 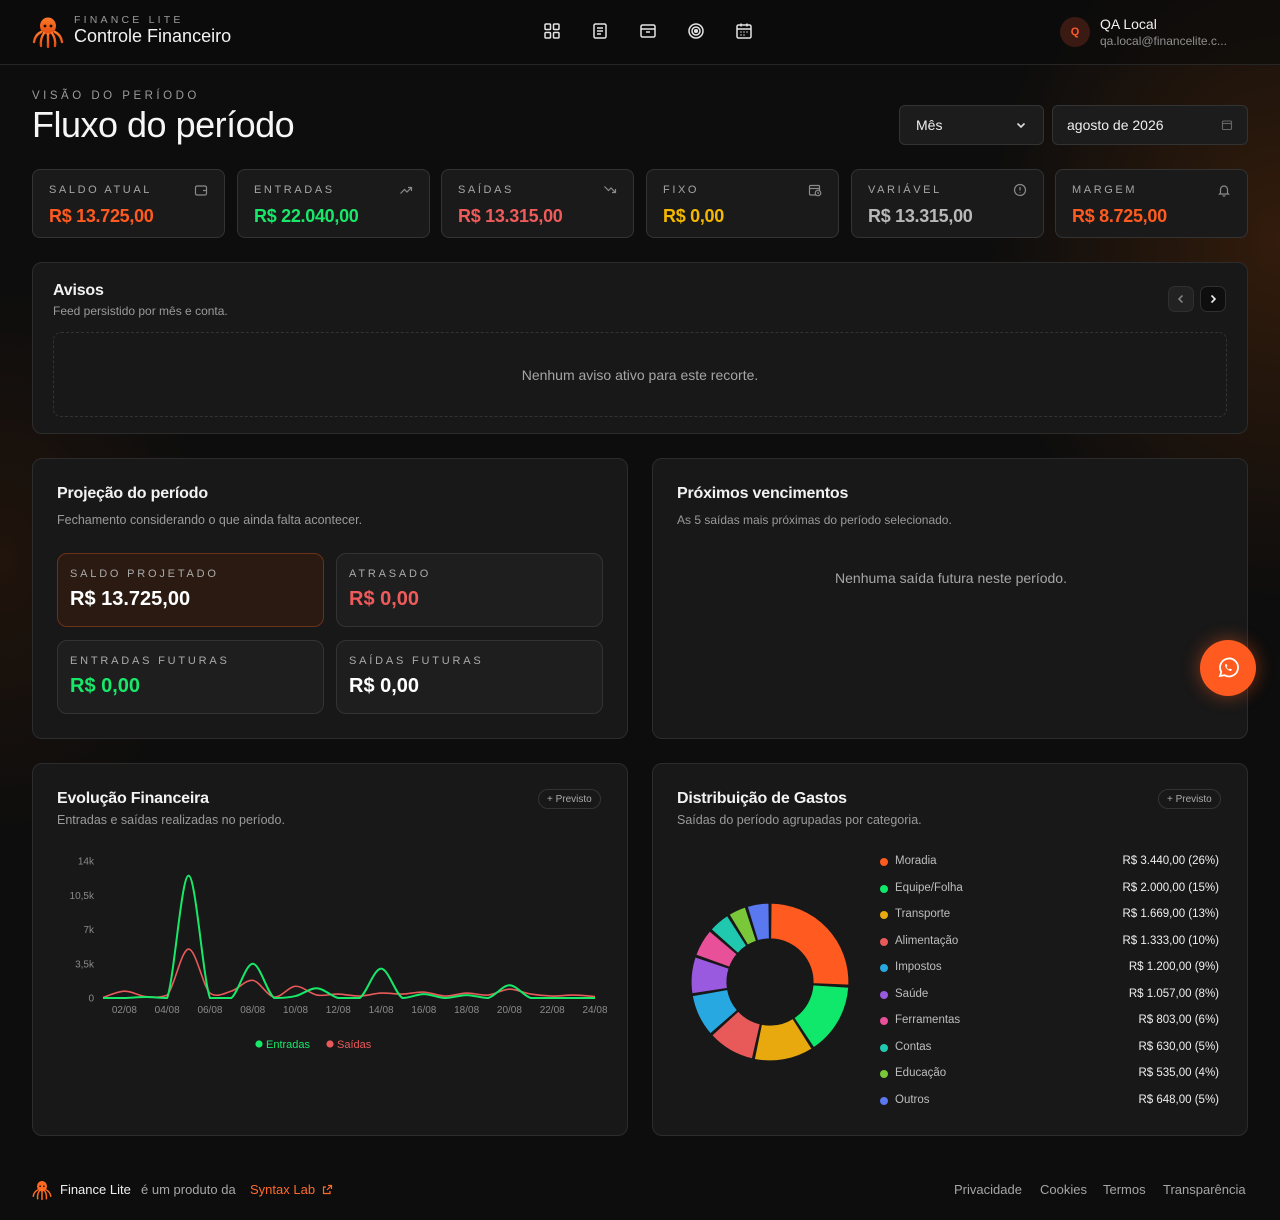 What do you see at coordinates (552, 31) in the screenshot?
I see `dashboard-icon` at bounding box center [552, 31].